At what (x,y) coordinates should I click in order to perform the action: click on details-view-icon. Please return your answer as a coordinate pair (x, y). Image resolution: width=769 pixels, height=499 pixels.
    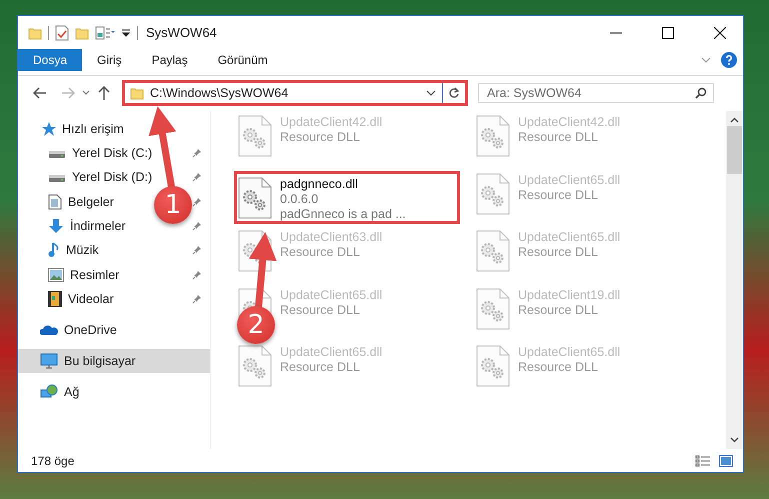
    Looking at the image, I should click on (703, 460).